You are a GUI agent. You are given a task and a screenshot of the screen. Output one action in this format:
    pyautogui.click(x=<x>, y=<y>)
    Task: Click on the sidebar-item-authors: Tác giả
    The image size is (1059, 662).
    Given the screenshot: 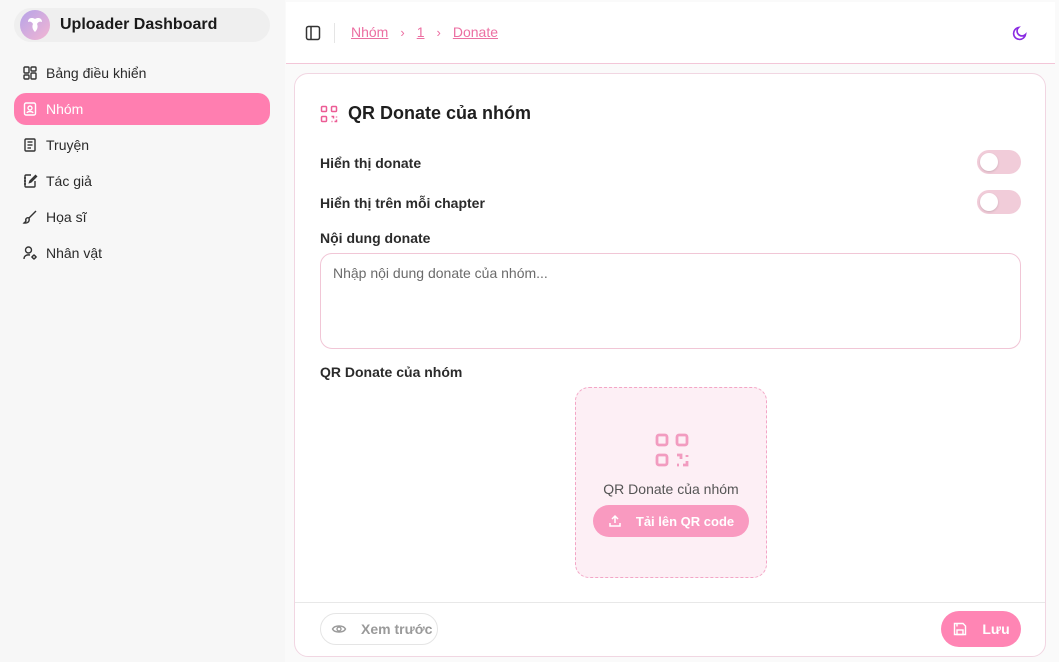 What is the action you would take?
    pyautogui.click(x=142, y=181)
    